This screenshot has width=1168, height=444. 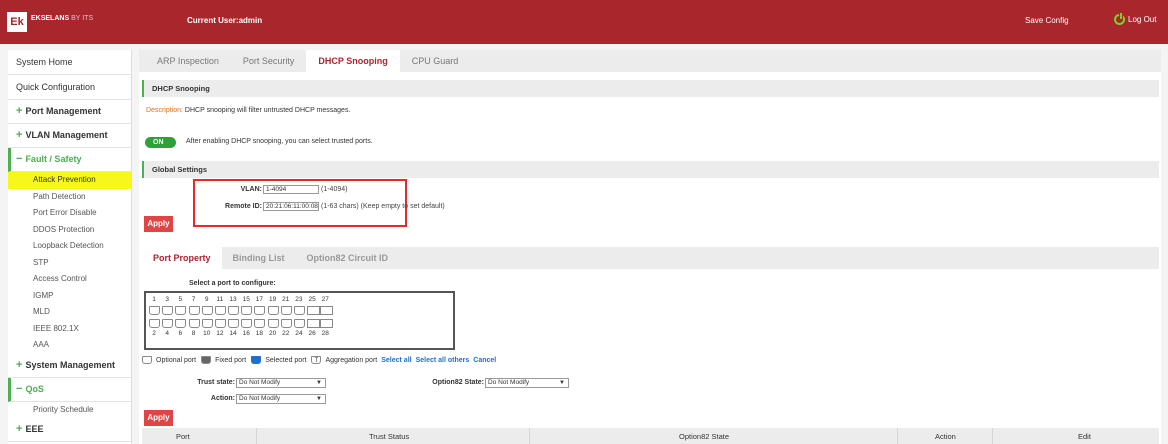 What do you see at coordinates (69, 263) in the screenshot?
I see `sidebar-item-stp: STP` at bounding box center [69, 263].